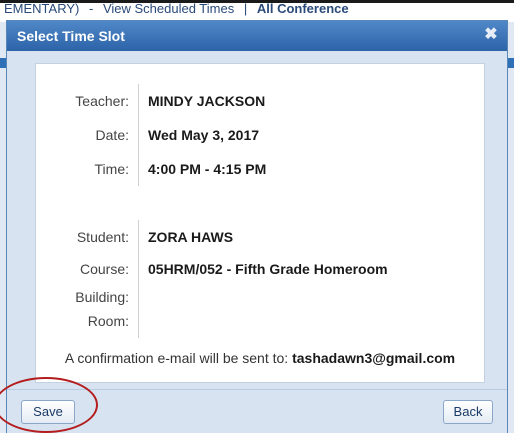  What do you see at coordinates (260, 321) in the screenshot?
I see `room-row: Room:` at bounding box center [260, 321].